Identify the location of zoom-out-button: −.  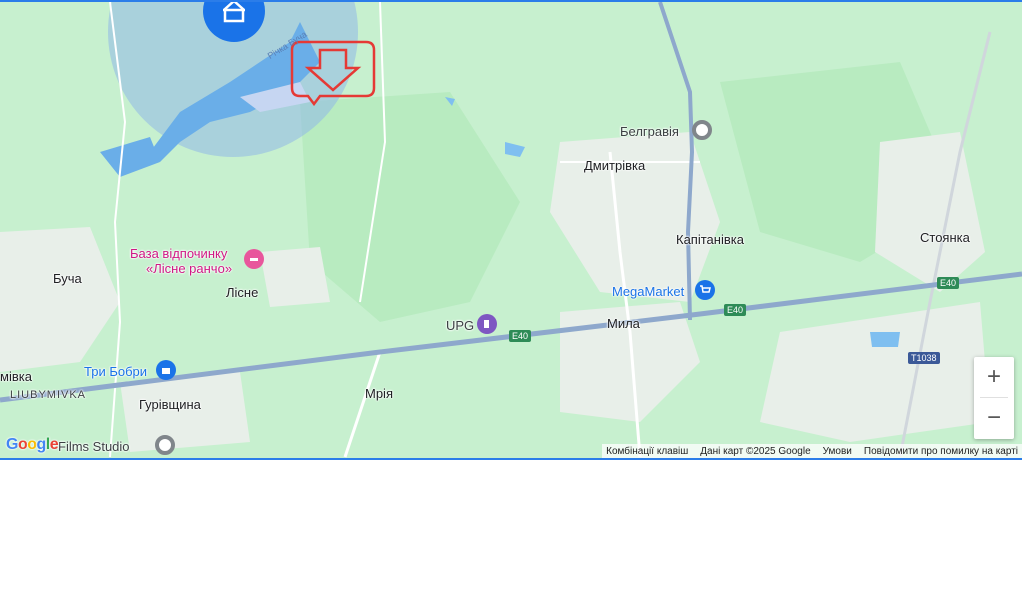
(994, 418).